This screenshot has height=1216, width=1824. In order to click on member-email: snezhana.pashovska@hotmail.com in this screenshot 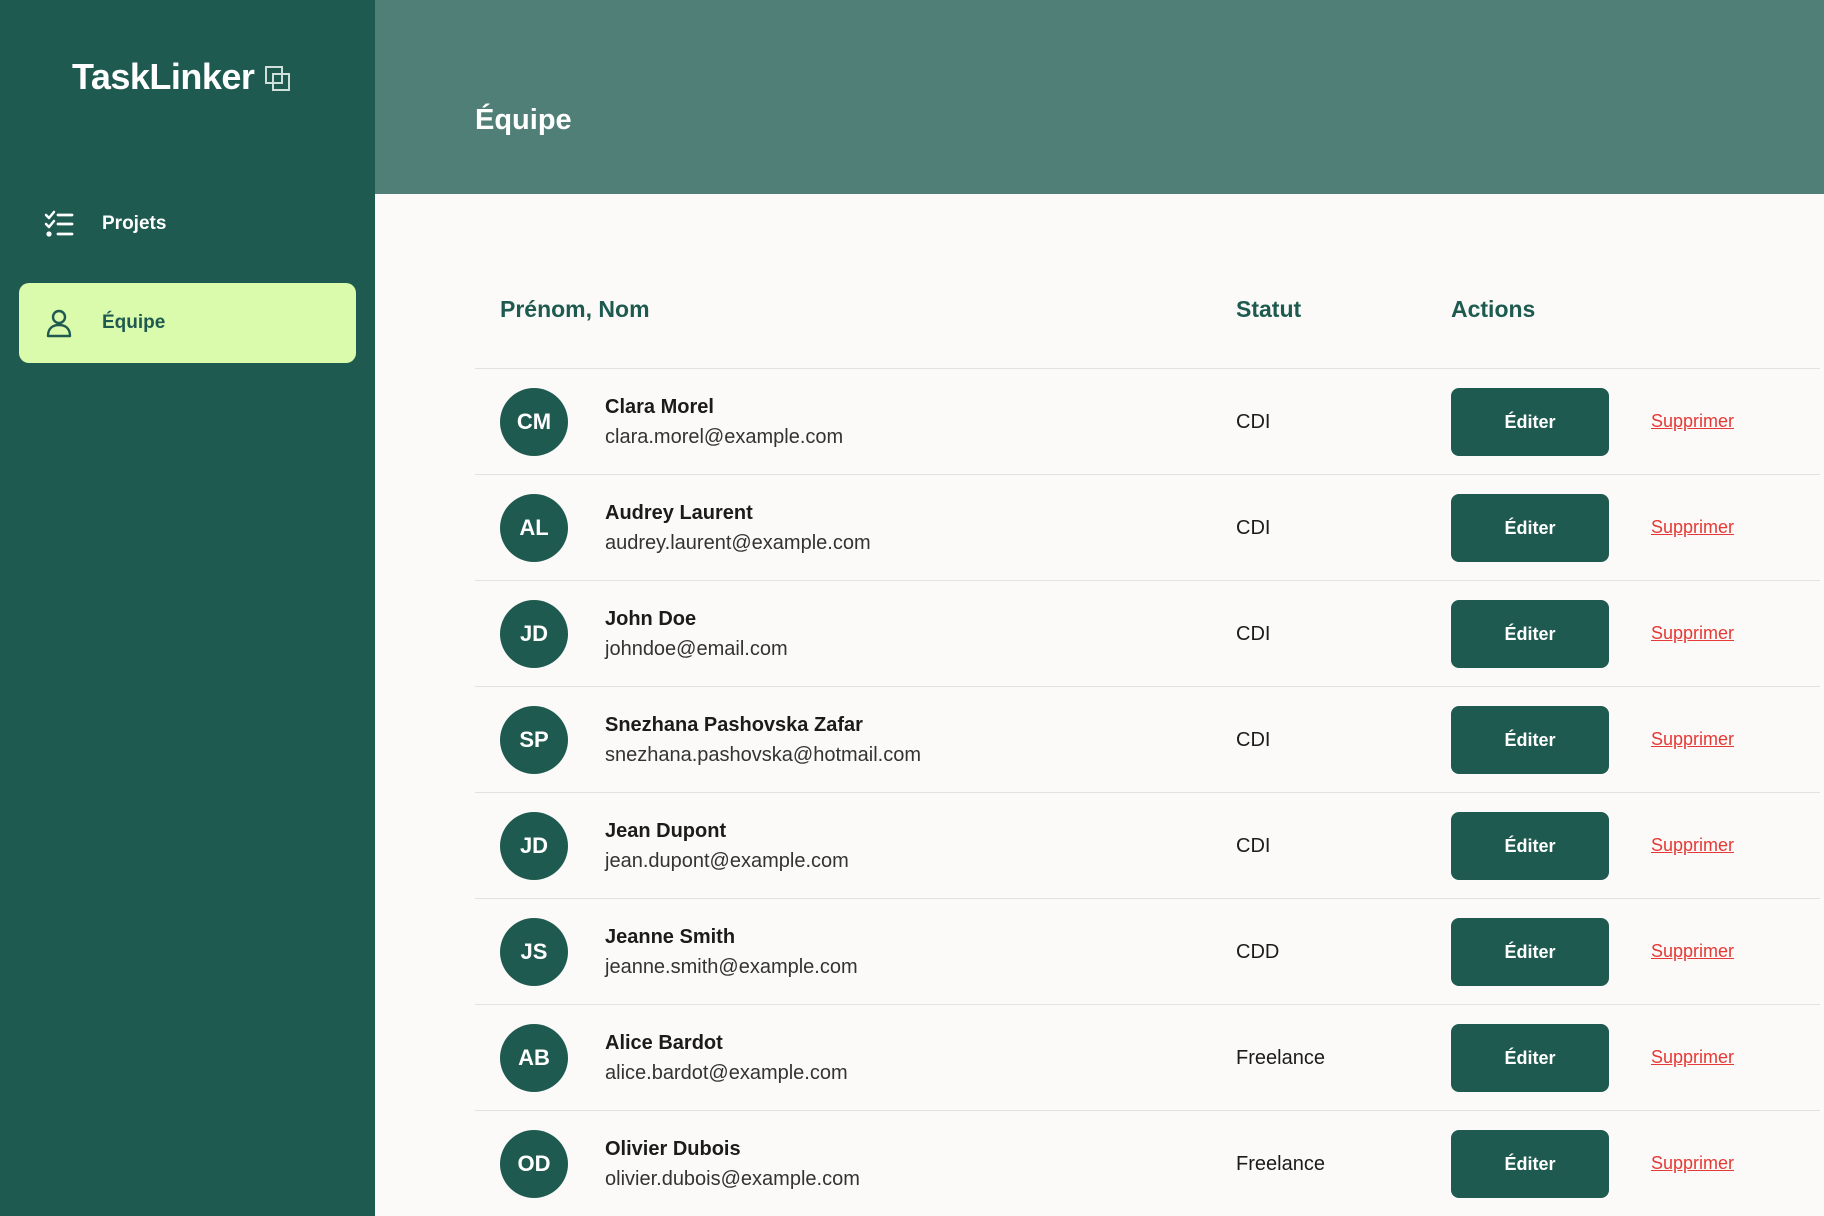, I will do `click(763, 755)`.